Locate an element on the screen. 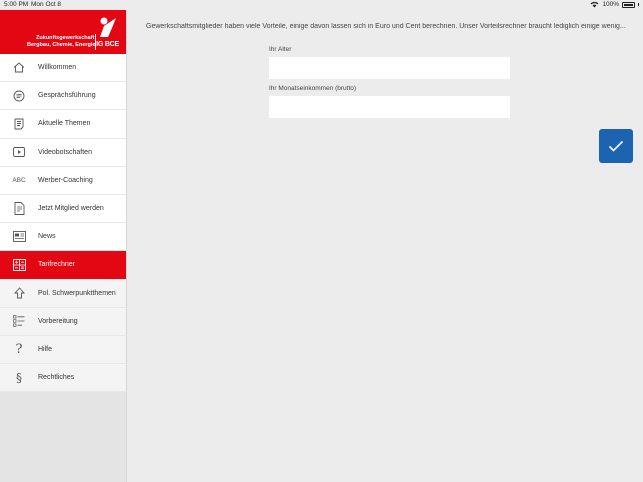 The image size is (643, 482). sidebar-item-label: Videobotschaften is located at coordinates (65, 152).